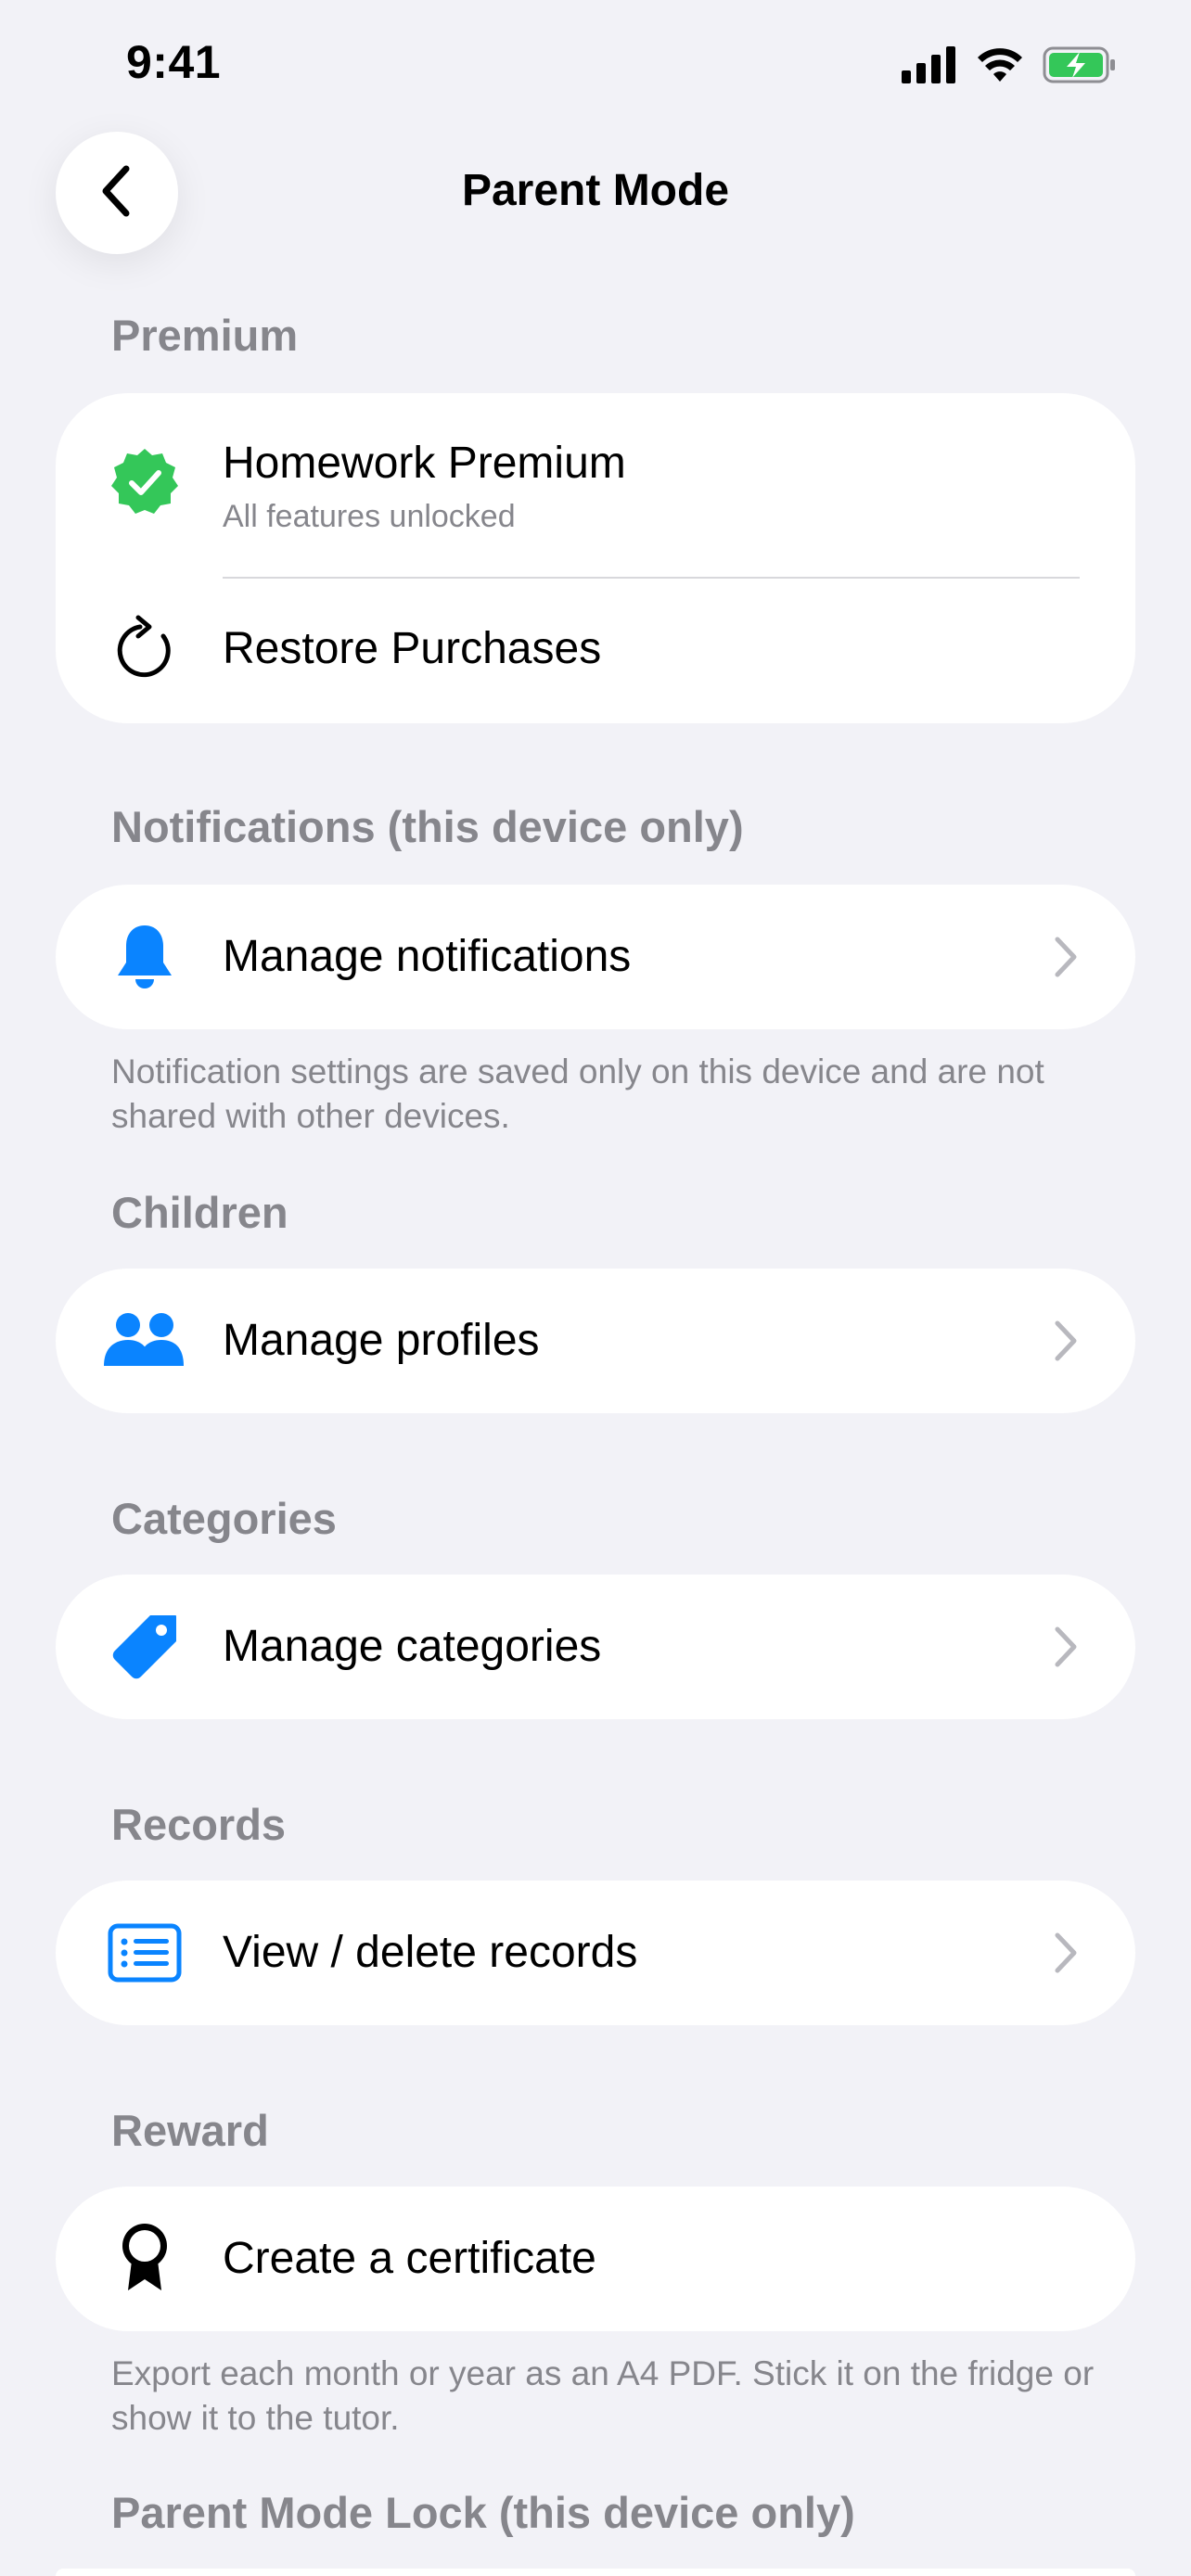  What do you see at coordinates (412, 1646) in the screenshot?
I see `manage-categories-label: Manage categories` at bounding box center [412, 1646].